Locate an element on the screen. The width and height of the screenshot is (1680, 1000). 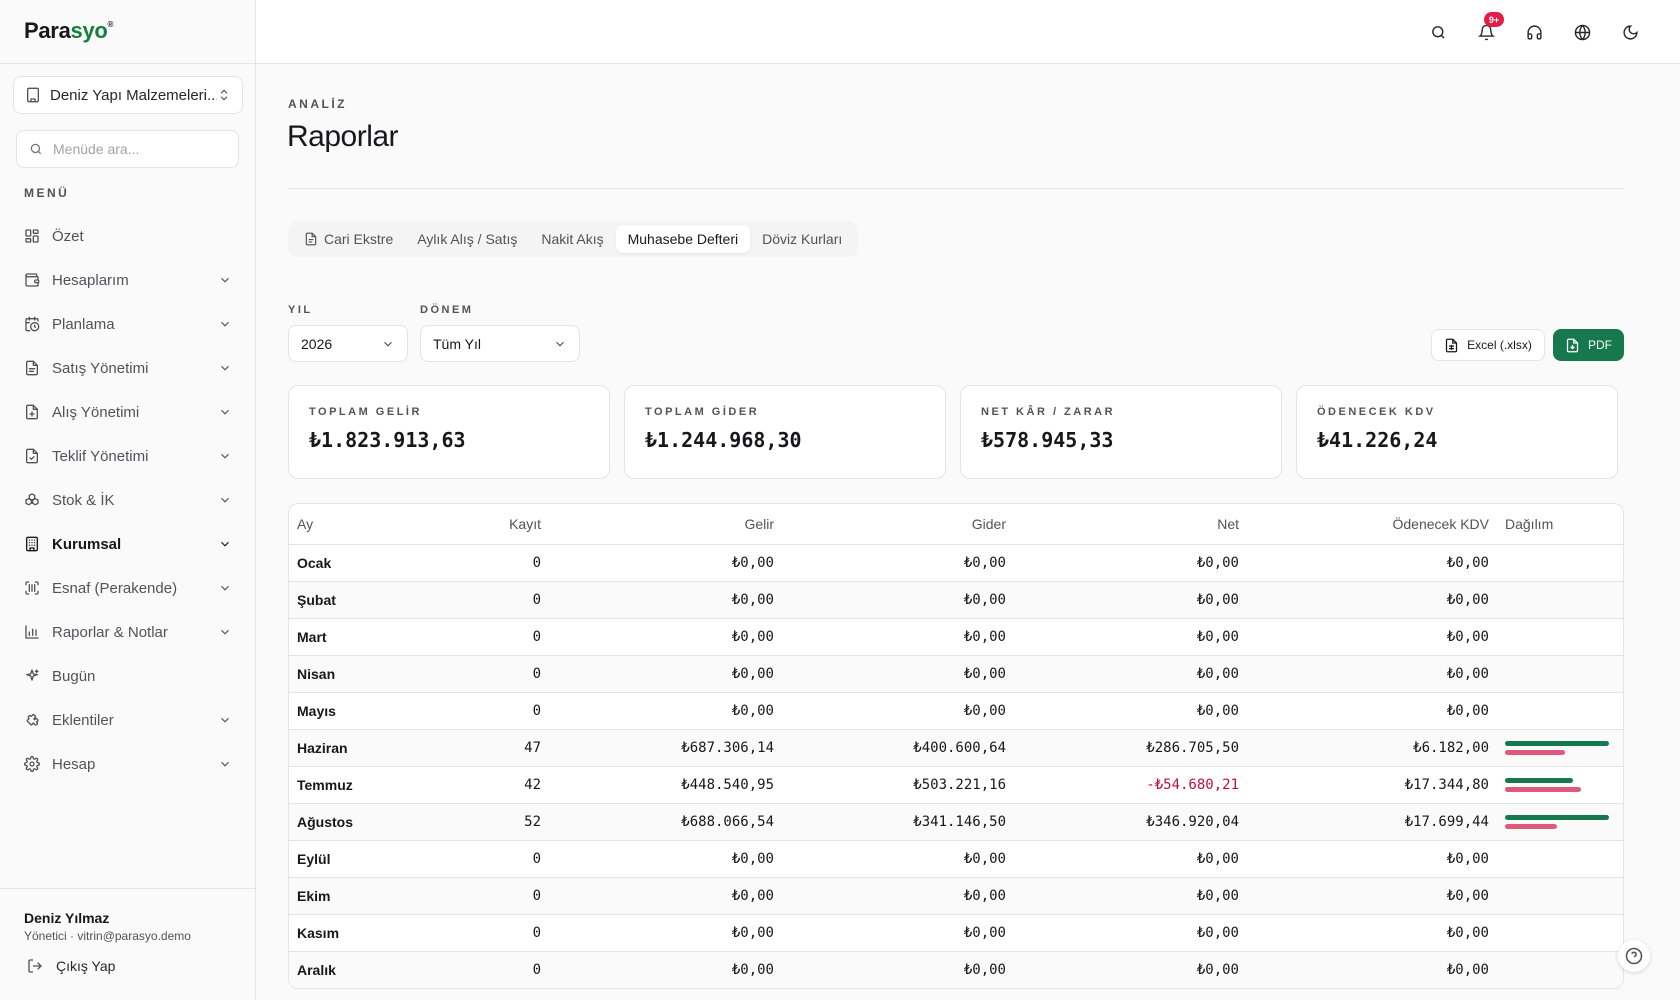
headset-icon is located at coordinates (1534, 32).